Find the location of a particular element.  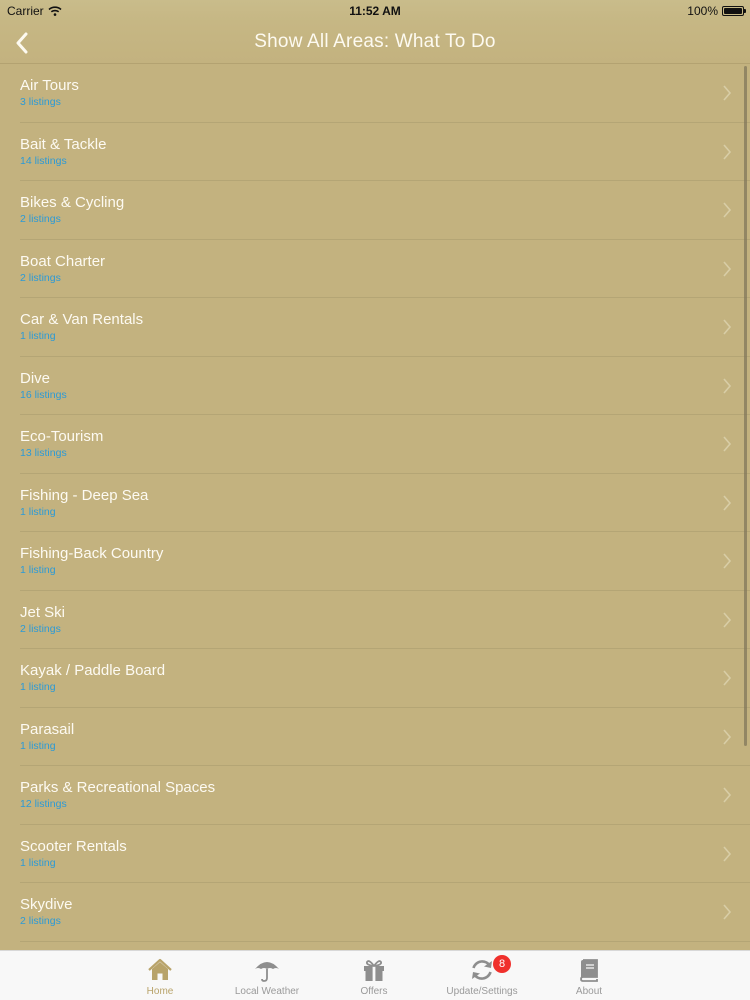

category-name: Jet Ski is located at coordinates (43, 612).